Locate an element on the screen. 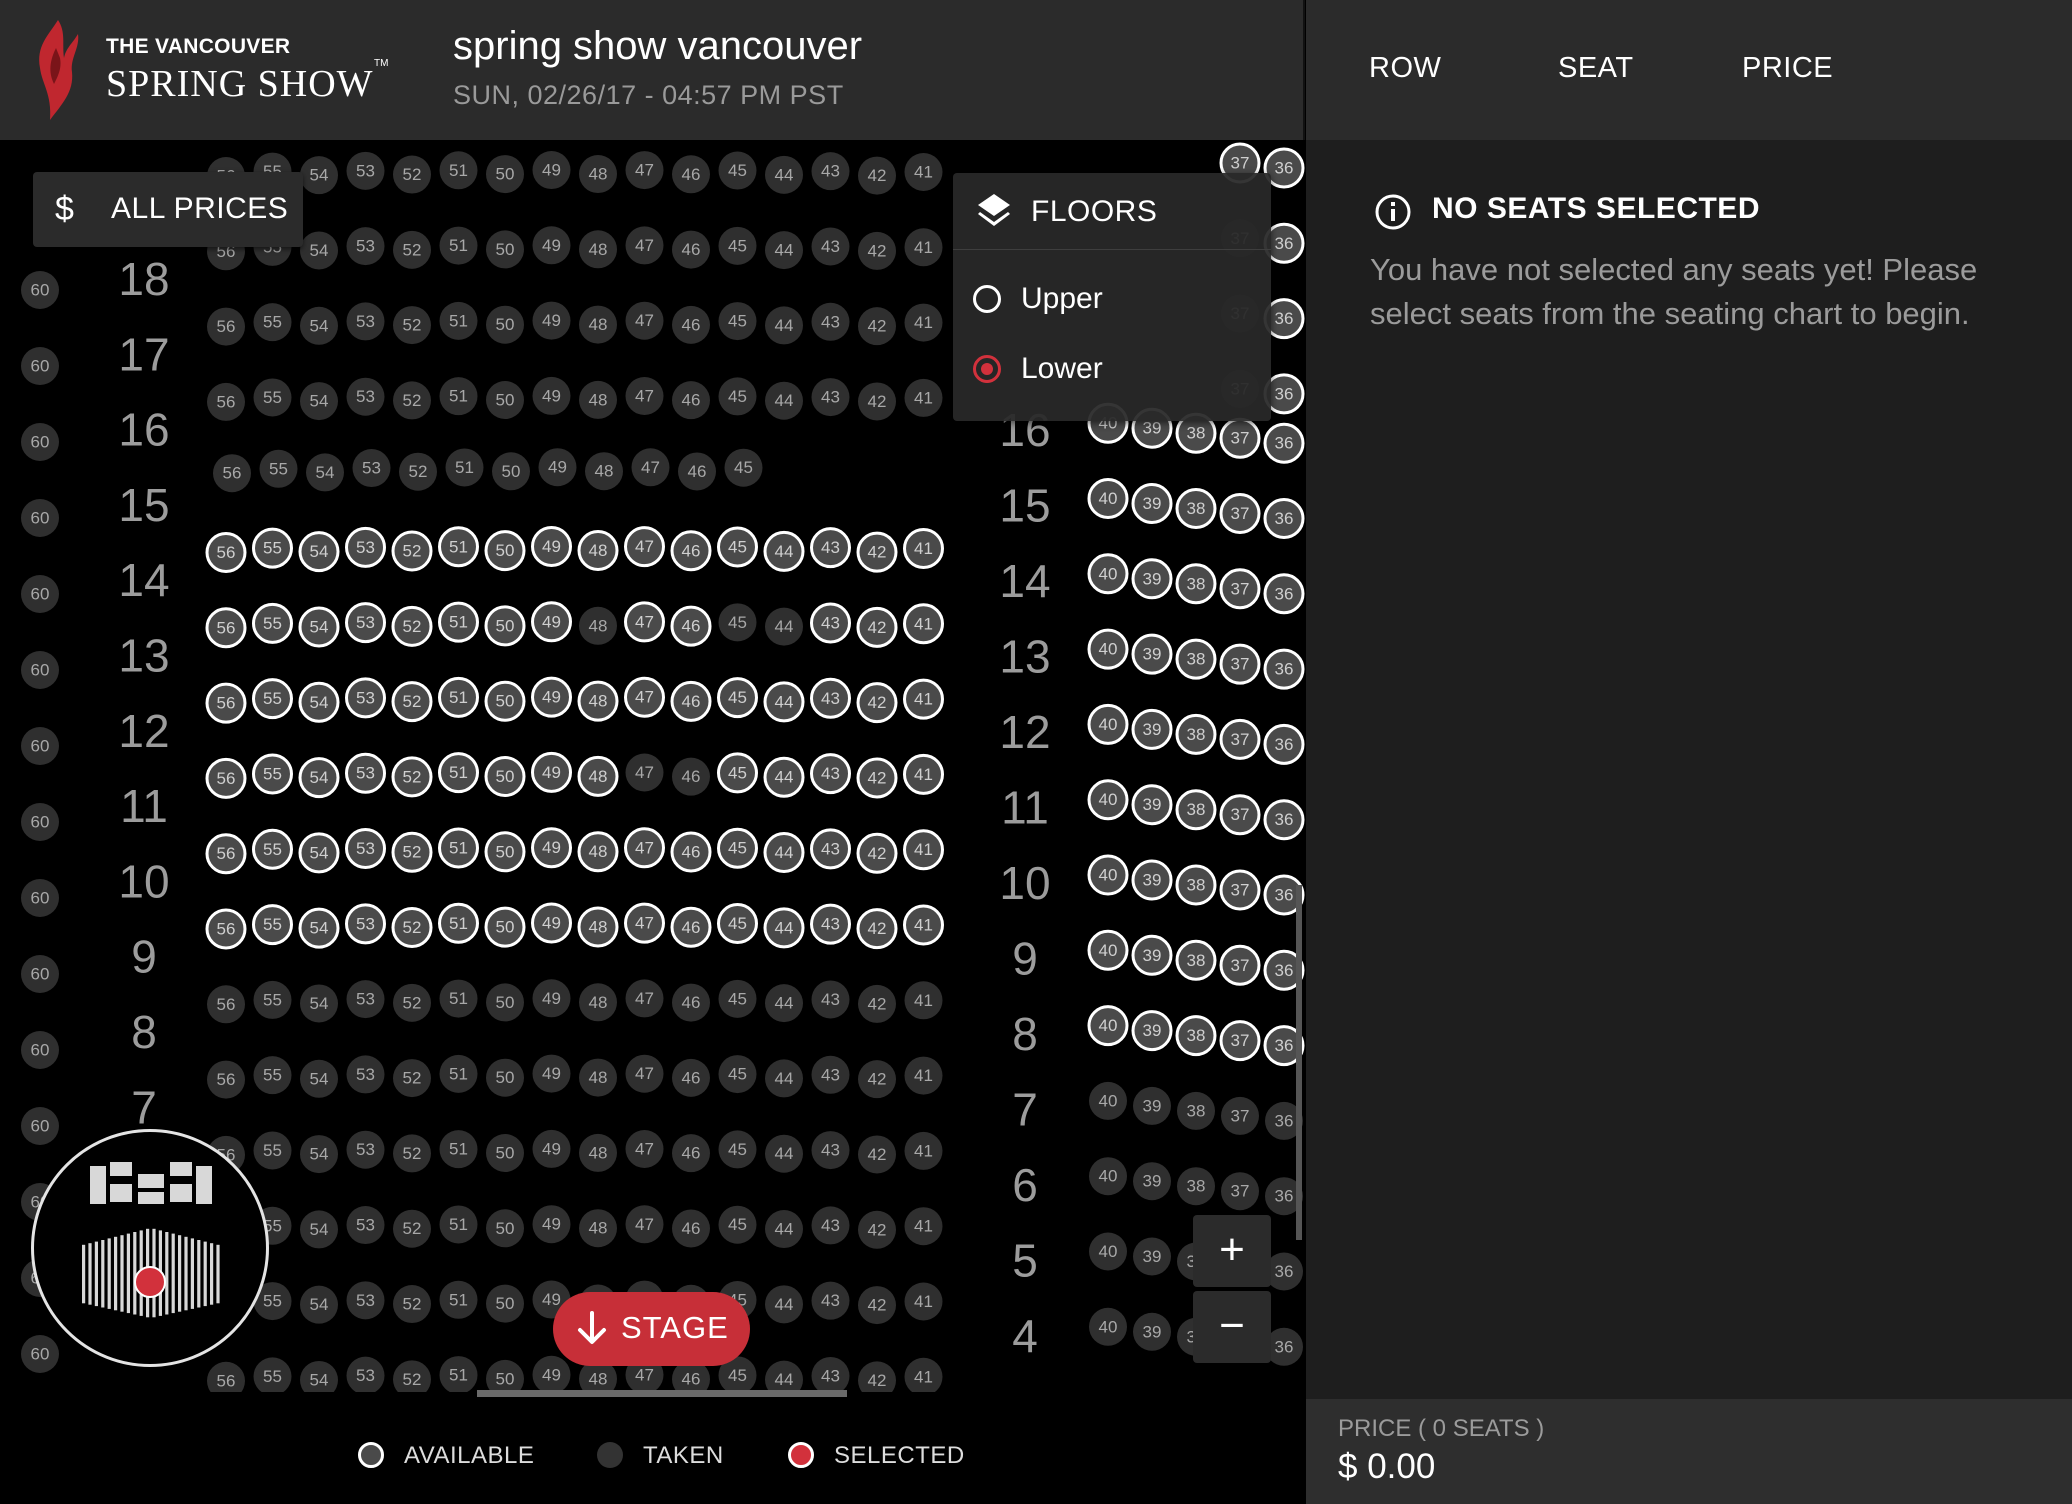  zoom-in-button: + is located at coordinates (1232, 1251).